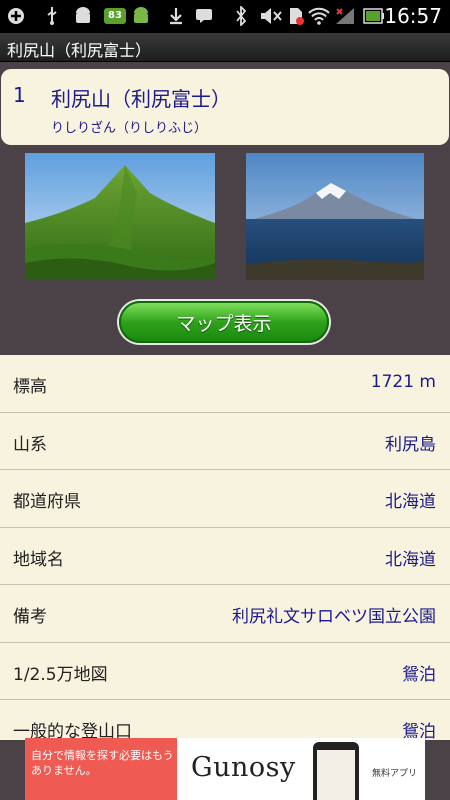 This screenshot has width=450, height=800. Describe the element at coordinates (38, 559) in the screenshot. I see `info-label: 地域名` at that location.